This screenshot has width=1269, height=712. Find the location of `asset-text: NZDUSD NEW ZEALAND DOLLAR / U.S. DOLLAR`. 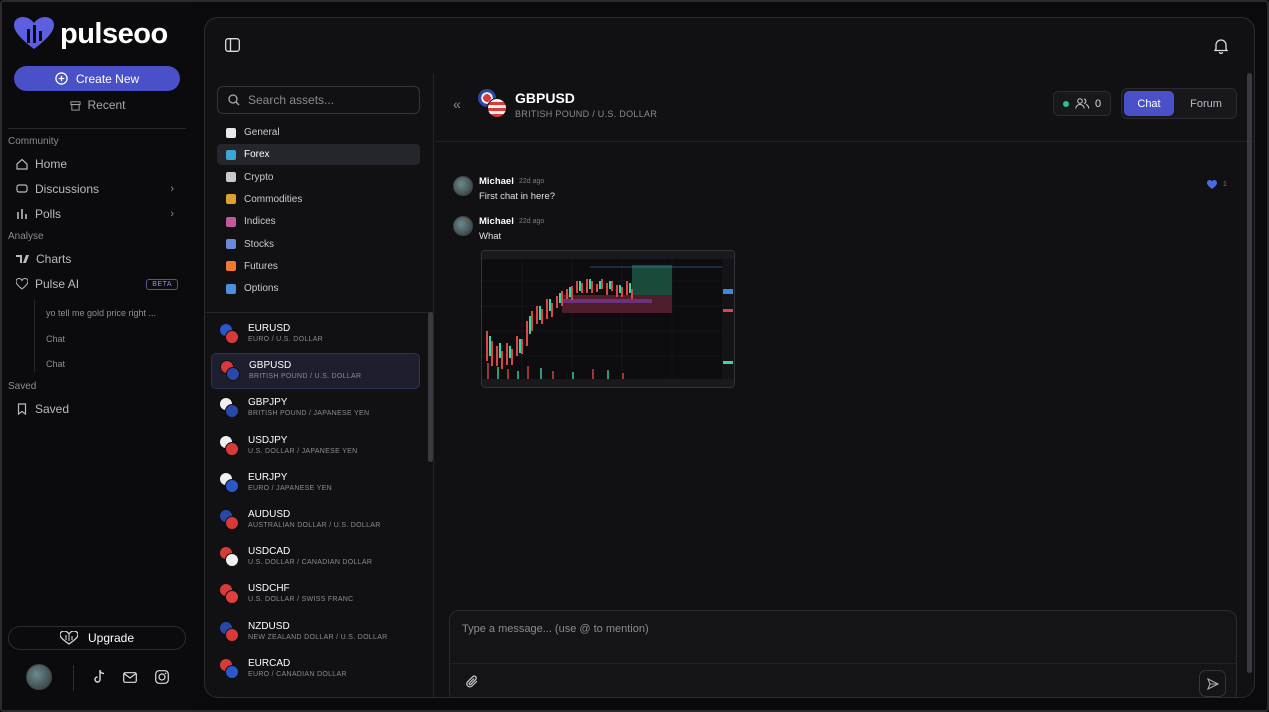

asset-text: NZDUSD NEW ZEALAND DOLLAR / U.S. DOLLAR is located at coordinates (318, 632).